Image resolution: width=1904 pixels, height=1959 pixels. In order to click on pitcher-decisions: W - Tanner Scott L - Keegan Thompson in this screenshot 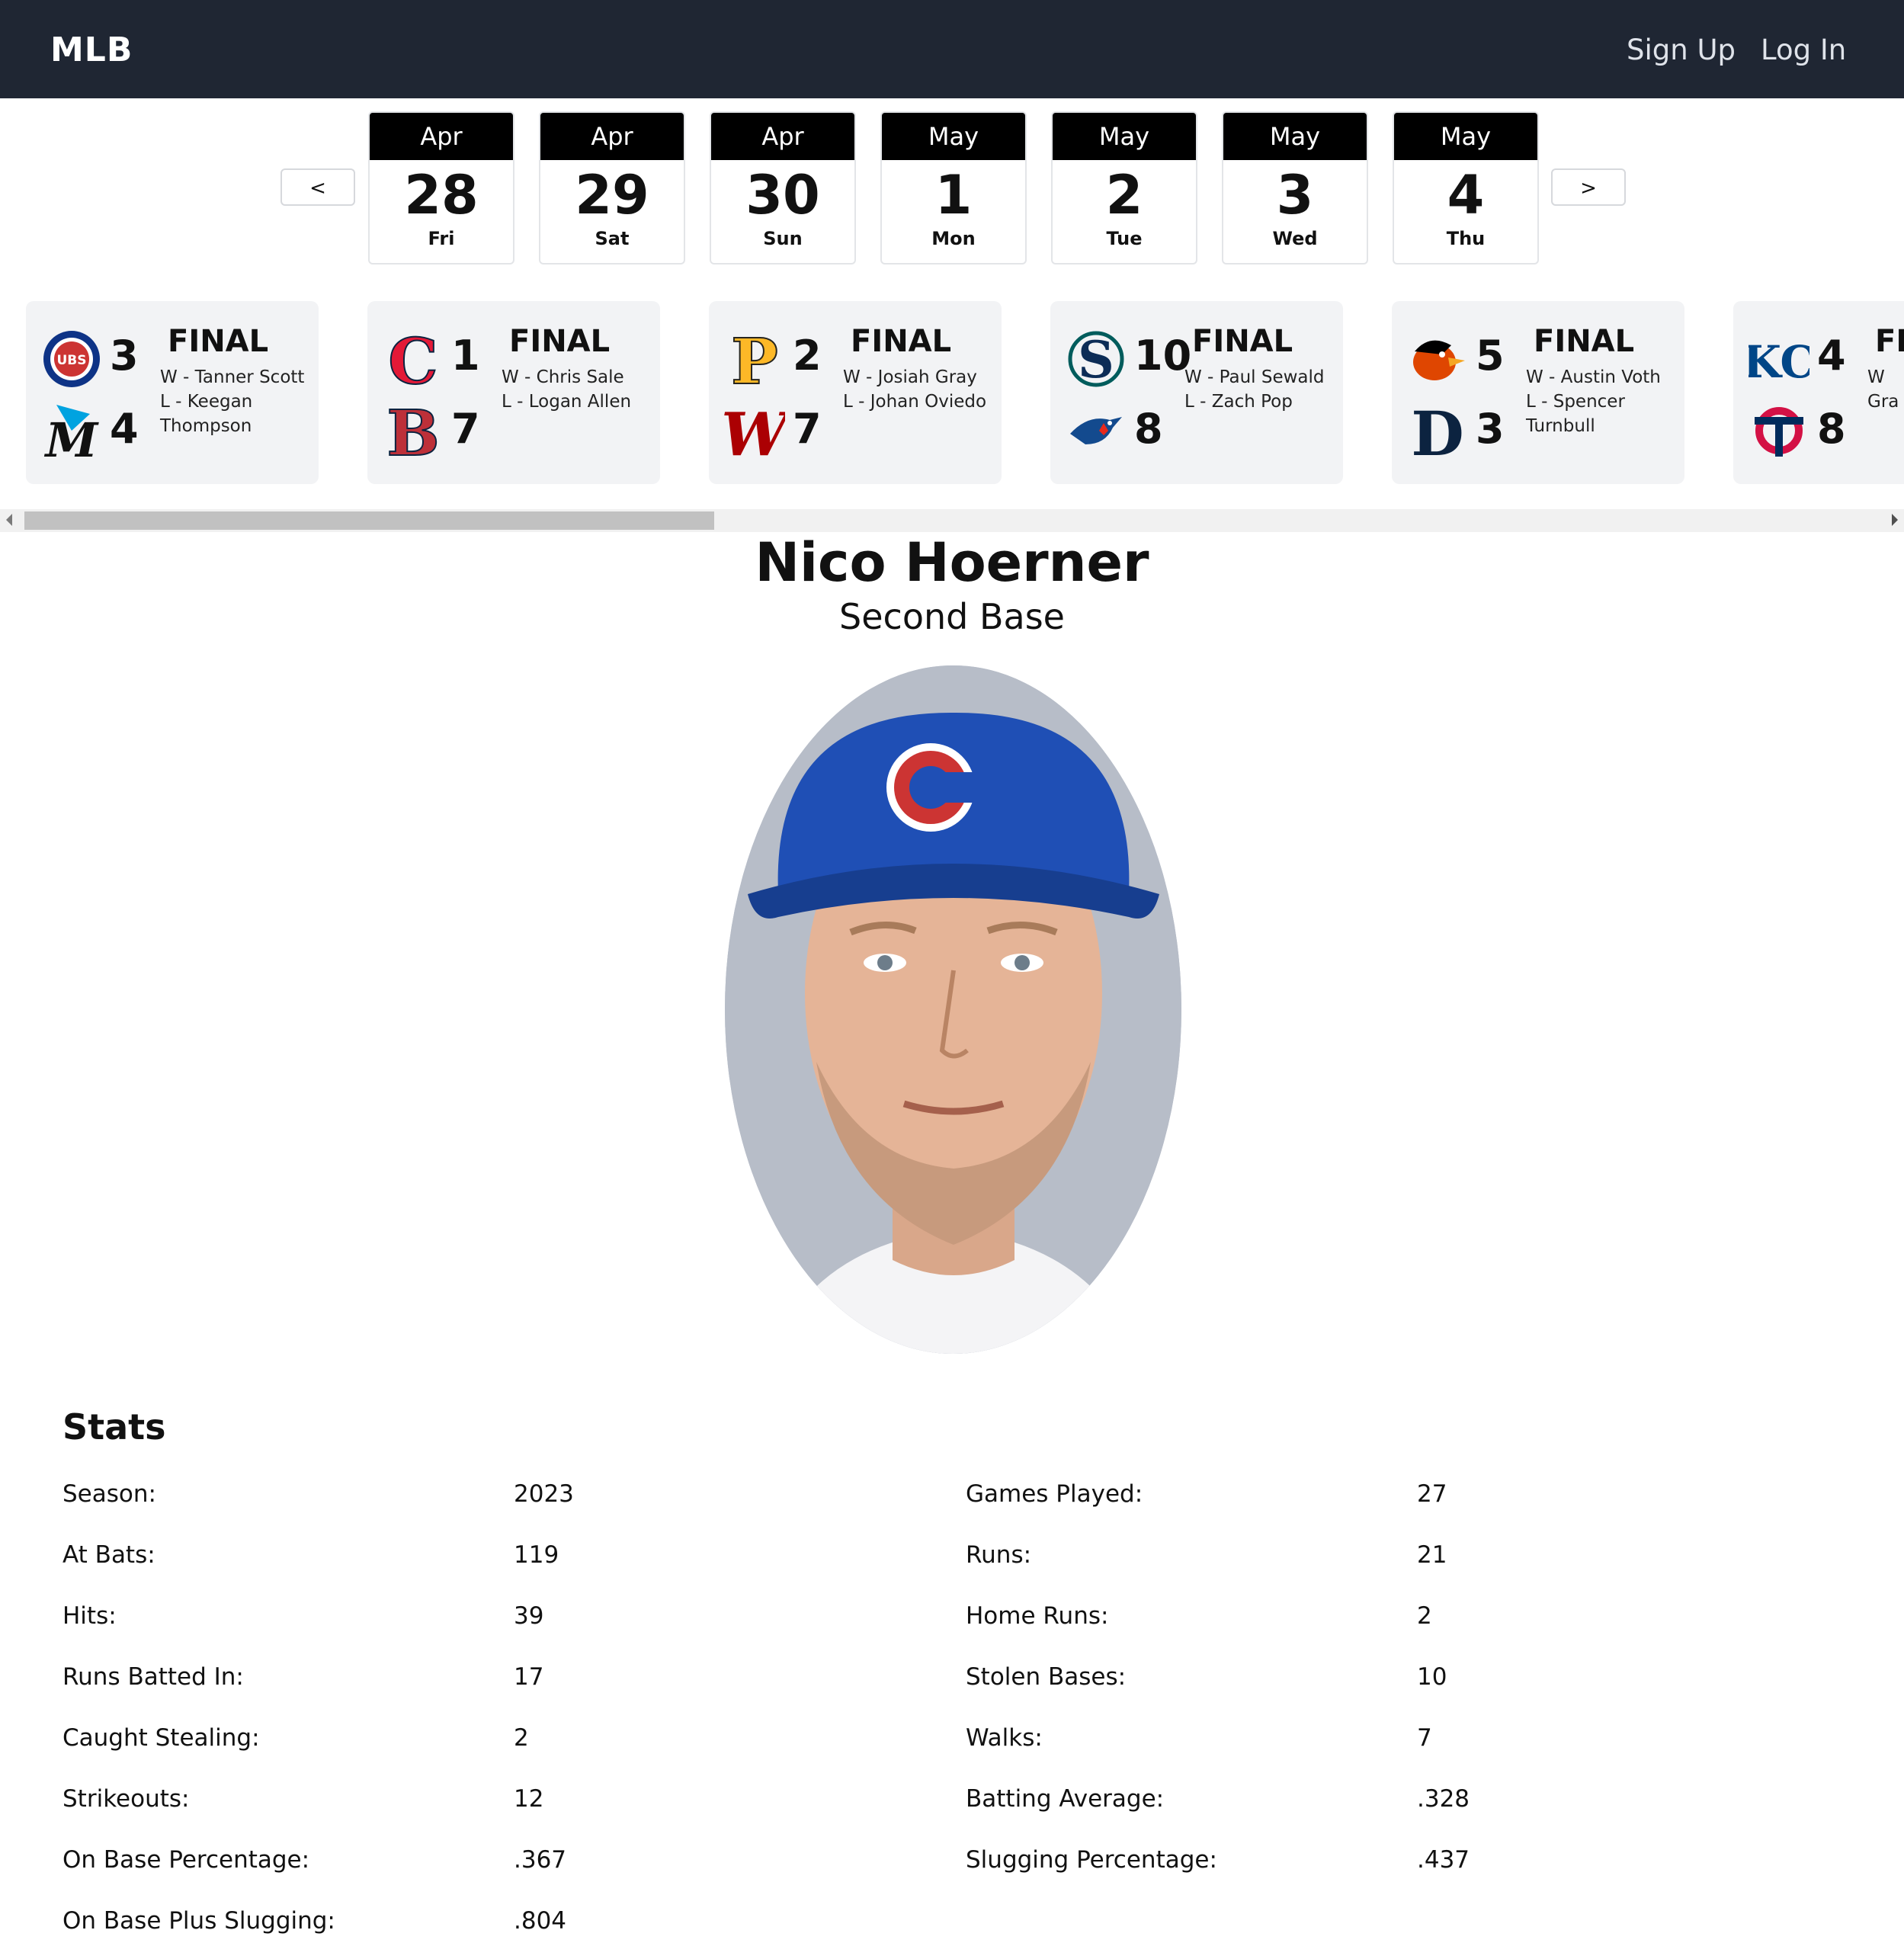, I will do `click(236, 401)`.